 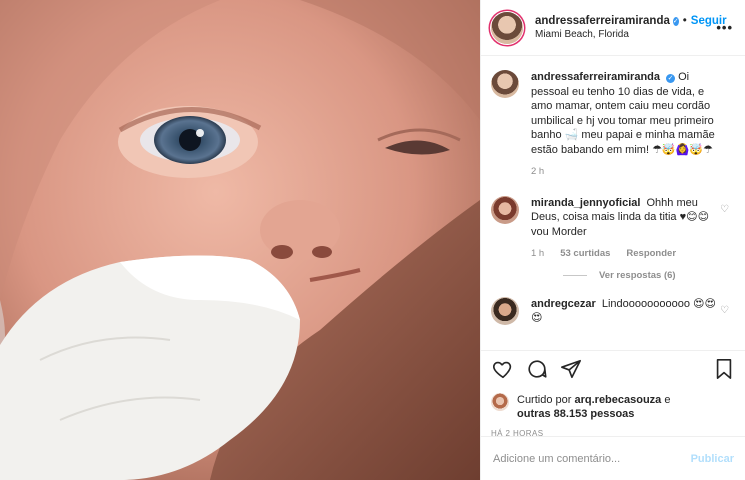 I want to click on author-avatar, so click(x=507, y=27).